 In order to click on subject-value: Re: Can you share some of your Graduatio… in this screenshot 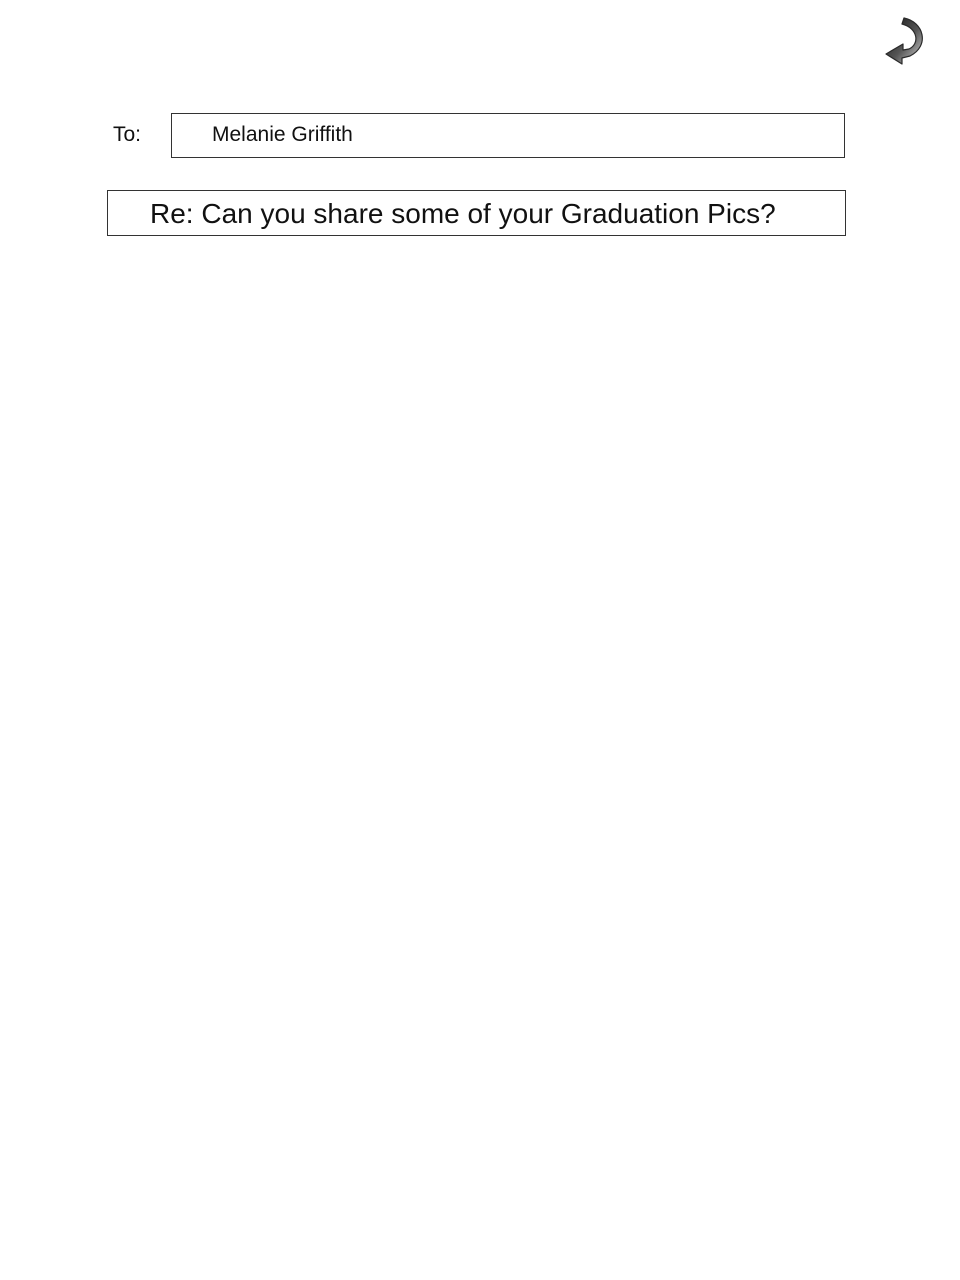, I will do `click(463, 213)`.